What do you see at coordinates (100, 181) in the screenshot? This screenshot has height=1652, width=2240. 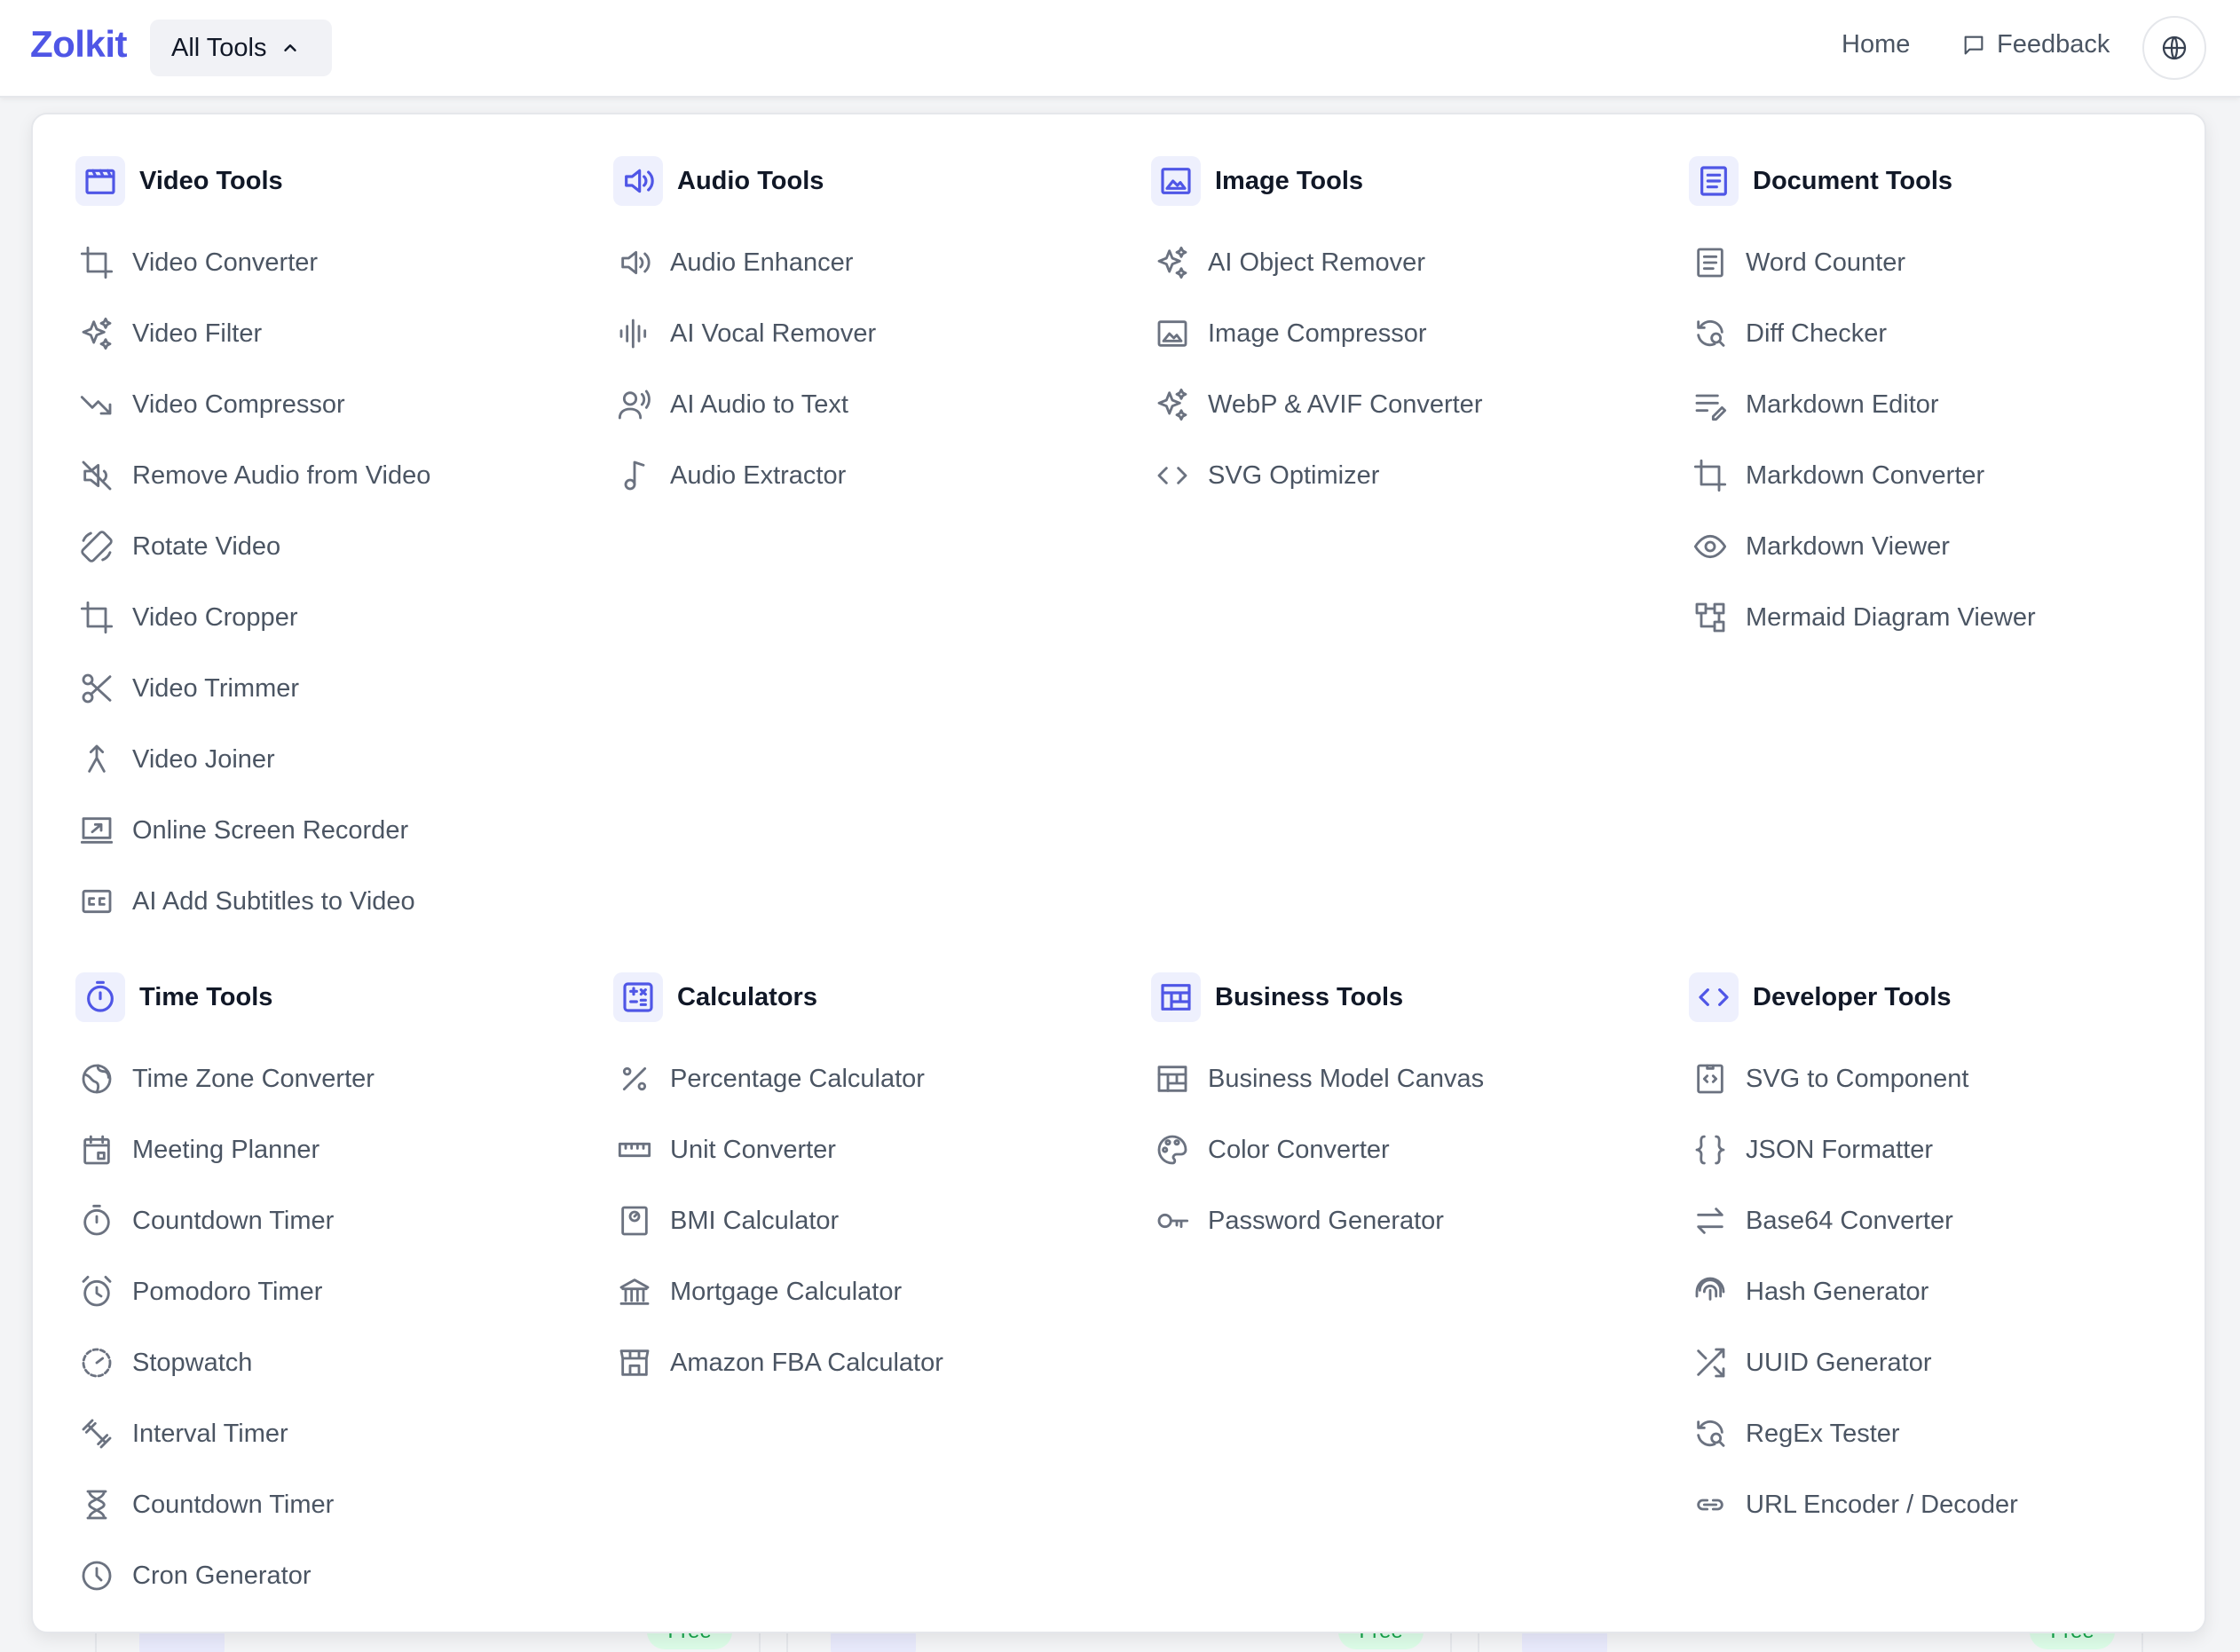 I see `clapperboard-icon` at bounding box center [100, 181].